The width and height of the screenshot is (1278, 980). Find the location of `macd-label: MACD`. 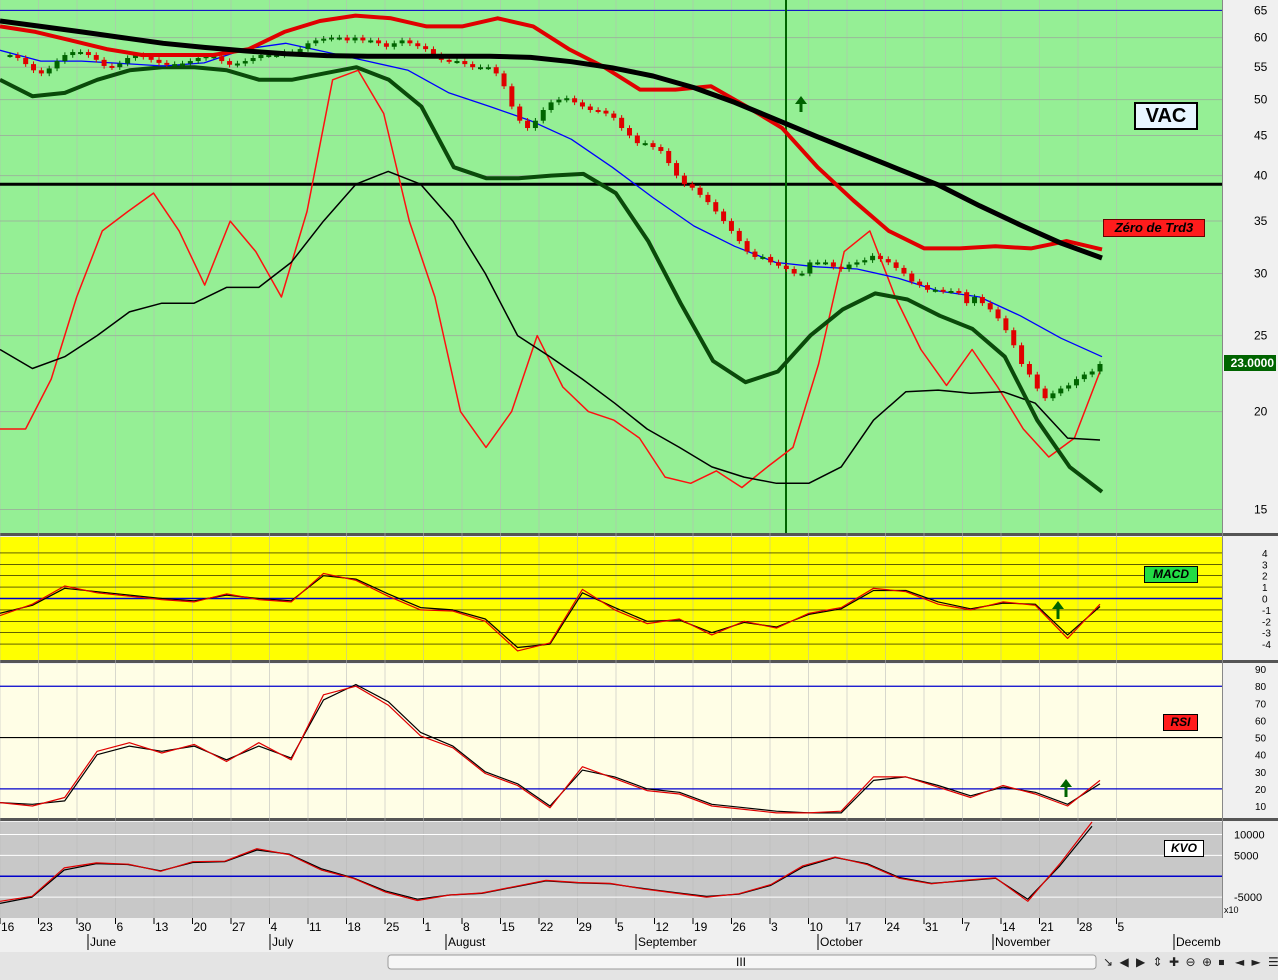

macd-label: MACD is located at coordinates (1171, 574).